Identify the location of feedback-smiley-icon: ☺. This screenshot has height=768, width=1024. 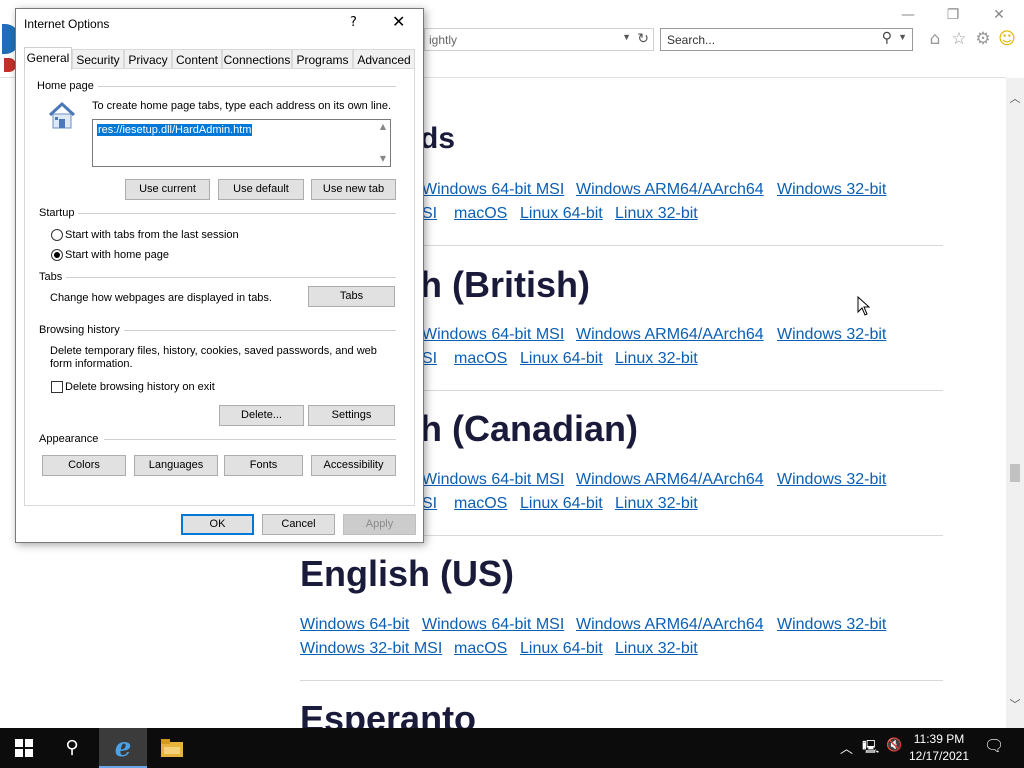
(1007, 39).